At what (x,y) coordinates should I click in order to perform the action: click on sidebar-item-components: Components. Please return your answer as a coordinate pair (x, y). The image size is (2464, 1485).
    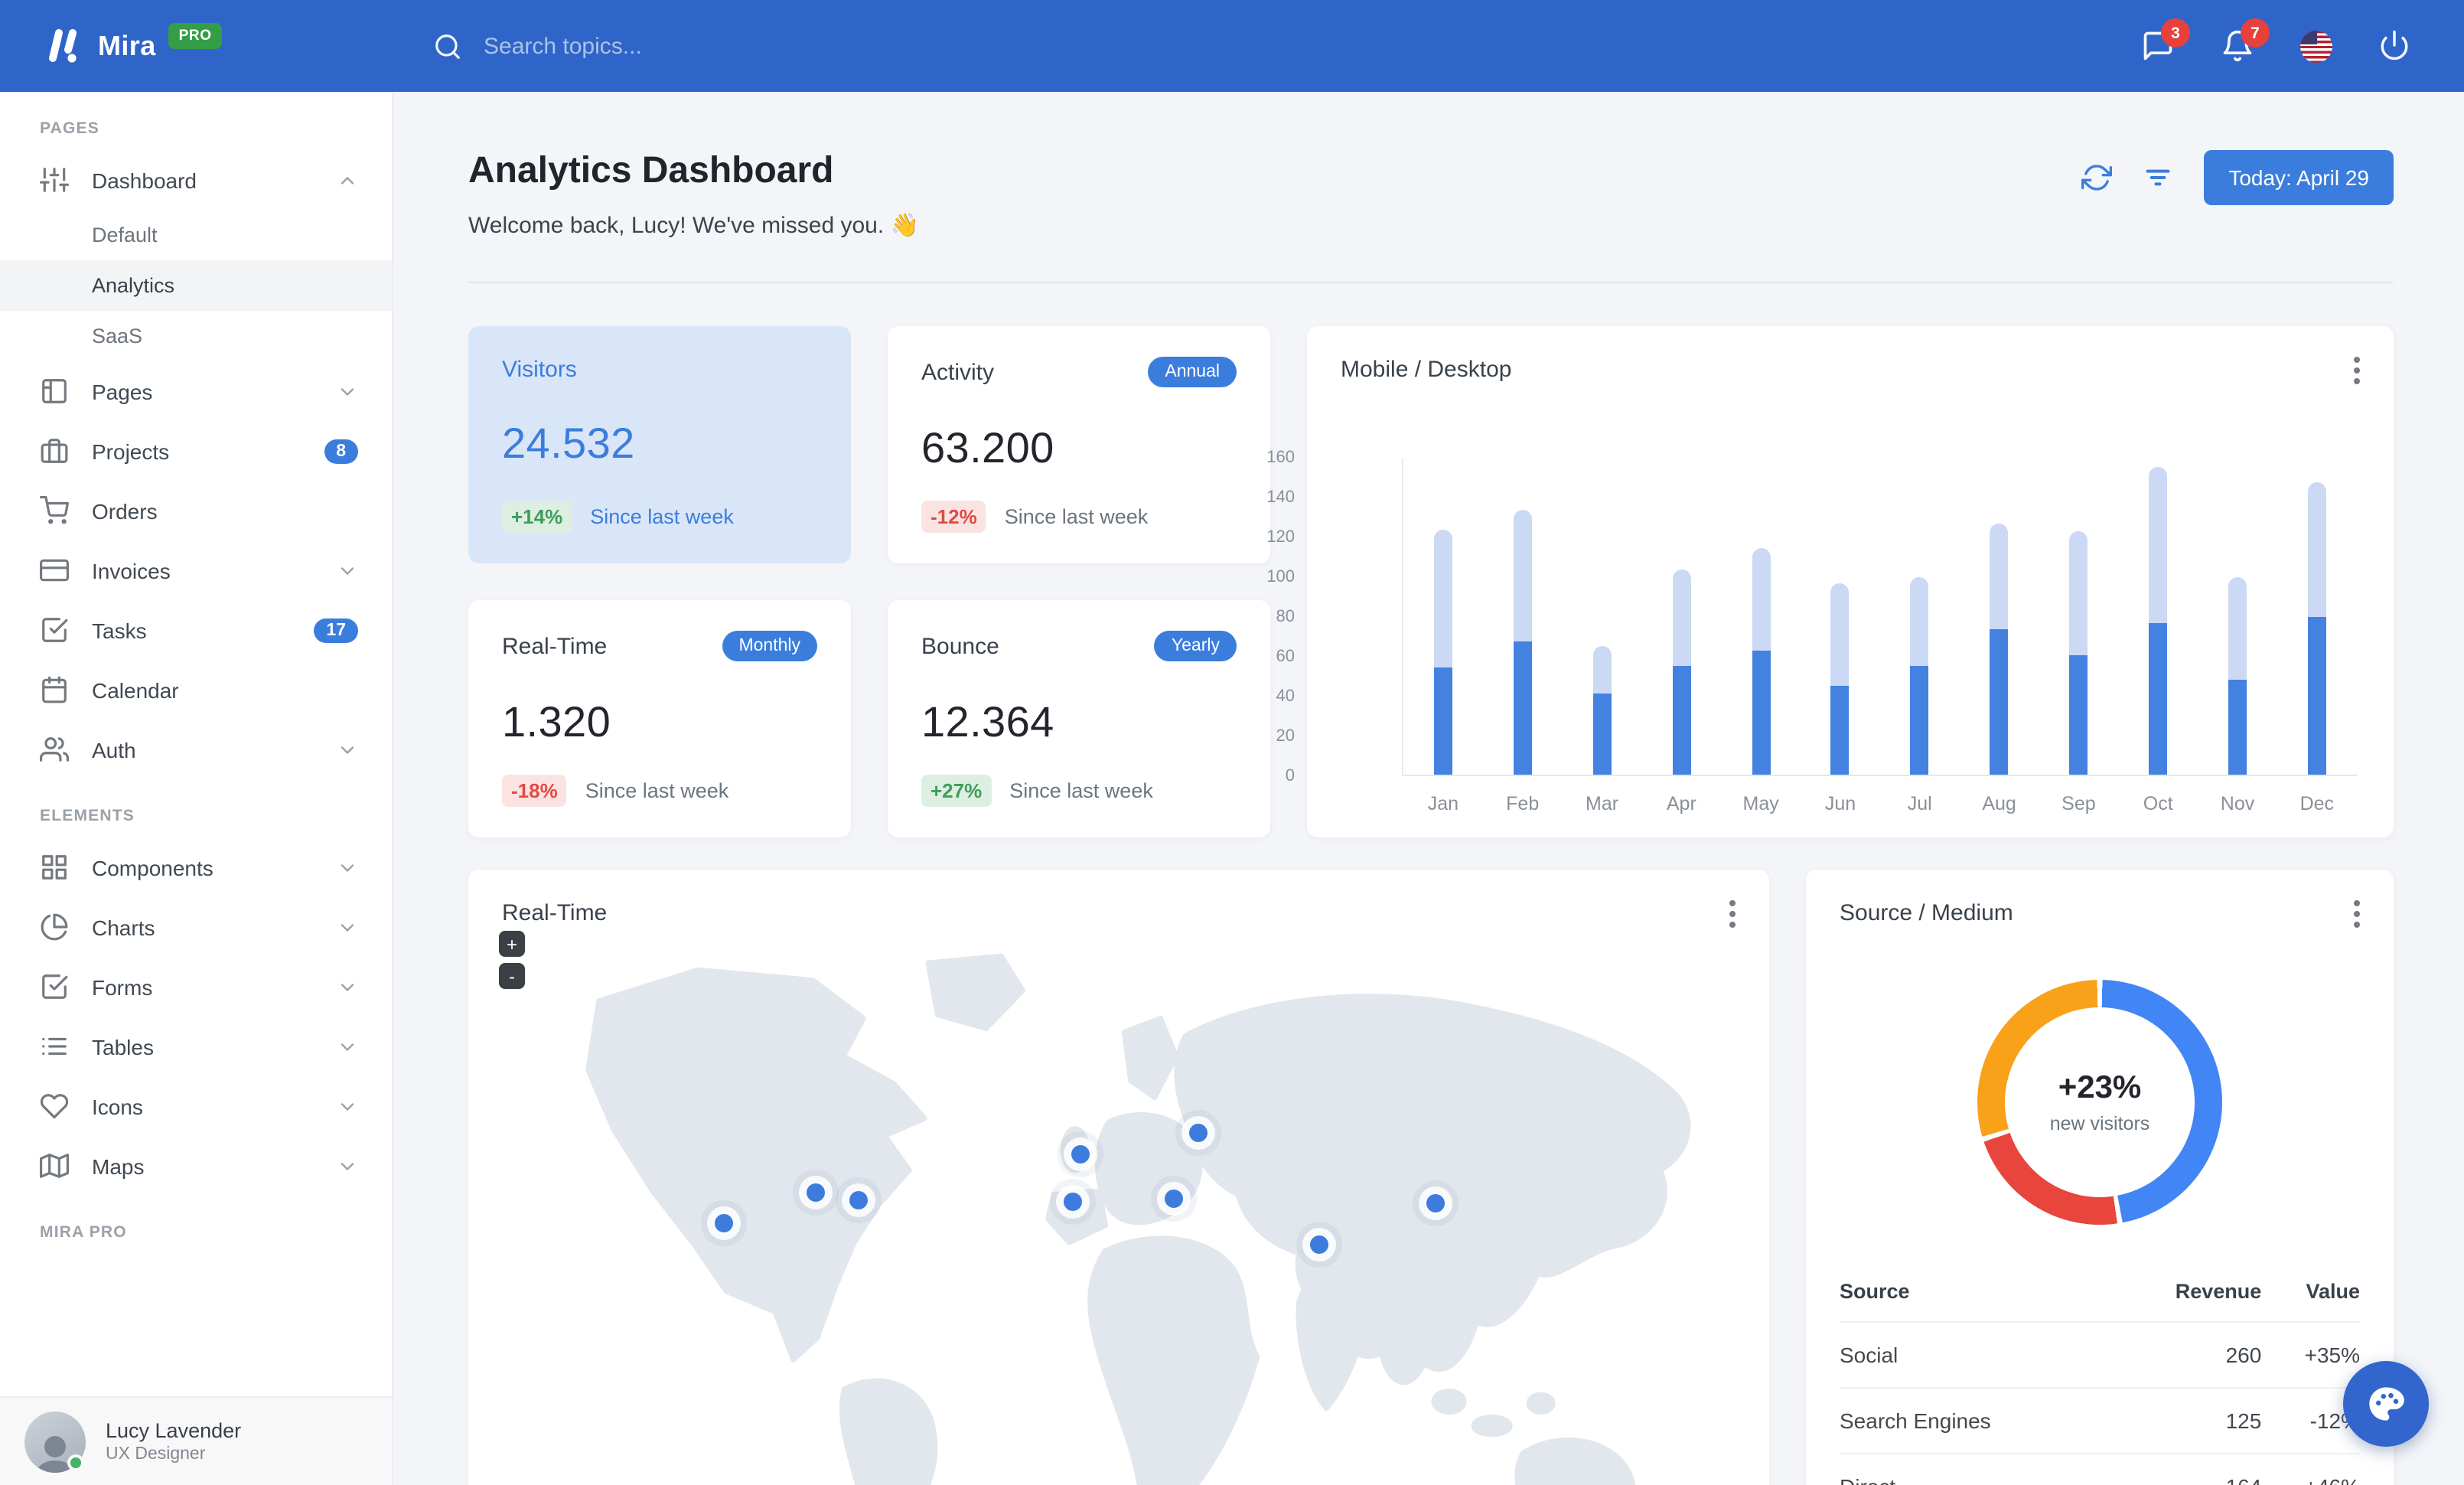
    Looking at the image, I should click on (196, 867).